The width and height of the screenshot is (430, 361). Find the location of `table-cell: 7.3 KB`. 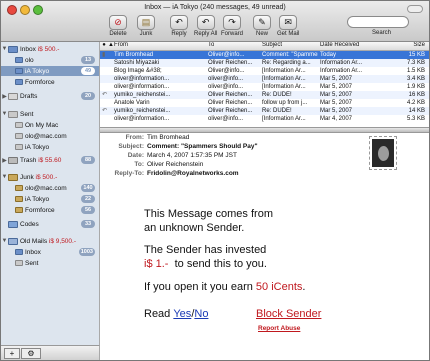

table-cell: 7.3 KB is located at coordinates (415, 63).